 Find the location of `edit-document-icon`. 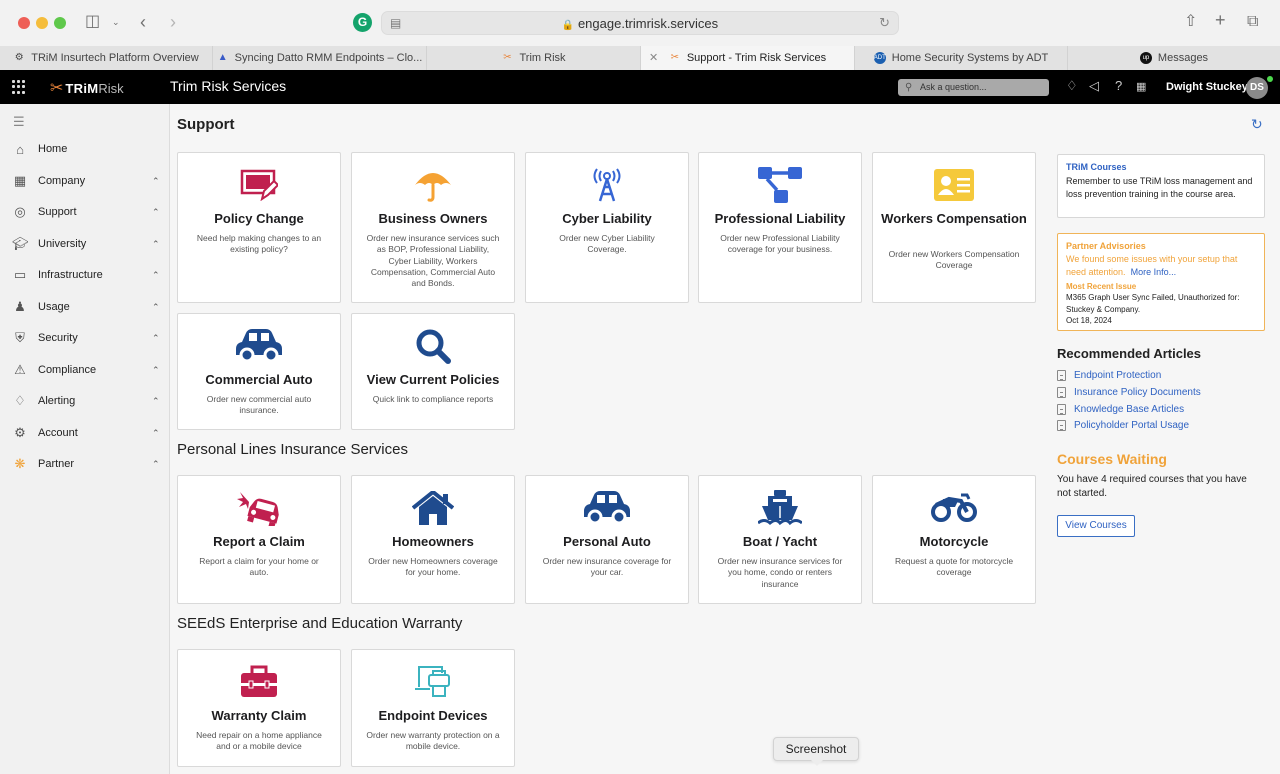

edit-document-icon is located at coordinates (259, 185).